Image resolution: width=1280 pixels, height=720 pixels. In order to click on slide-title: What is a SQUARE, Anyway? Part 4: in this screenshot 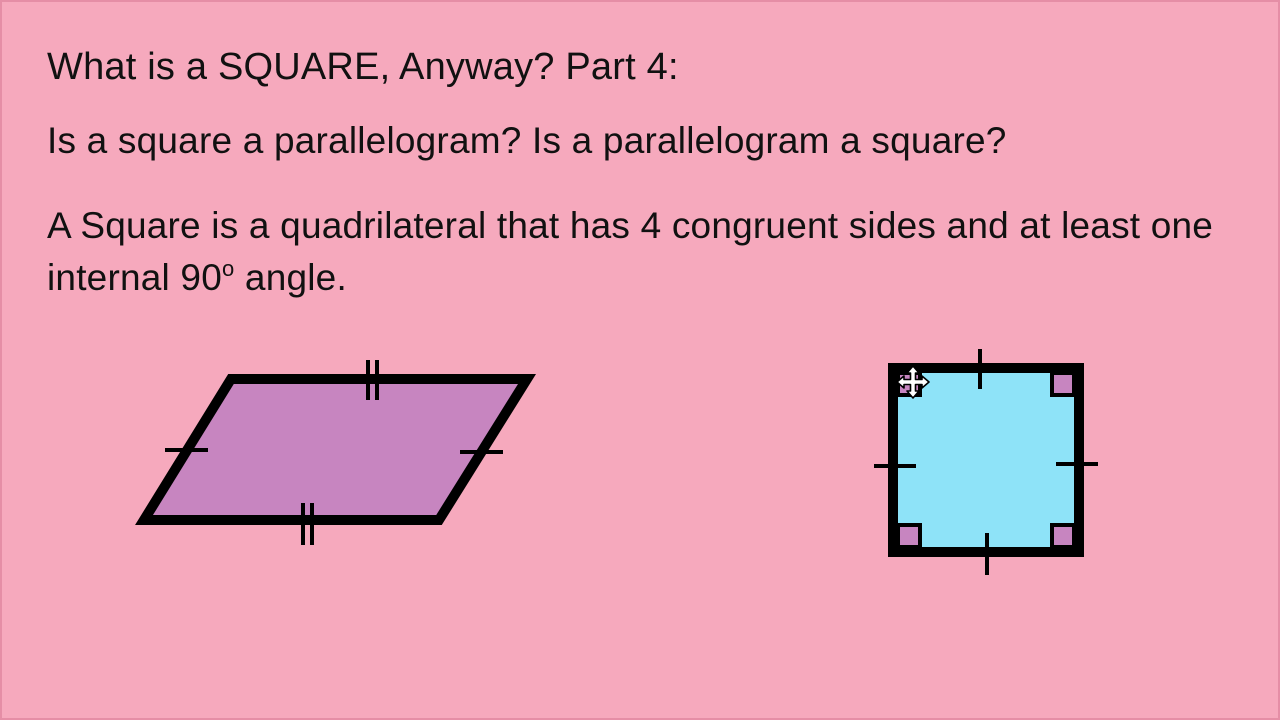, I will do `click(363, 67)`.